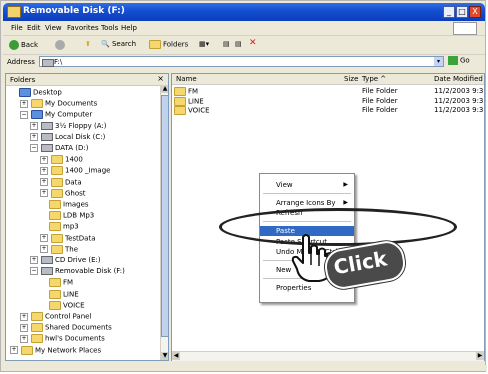 Image resolution: width=488 pixels, height=374 pixels. I want to click on tree-item-label: The, so click(72, 249).